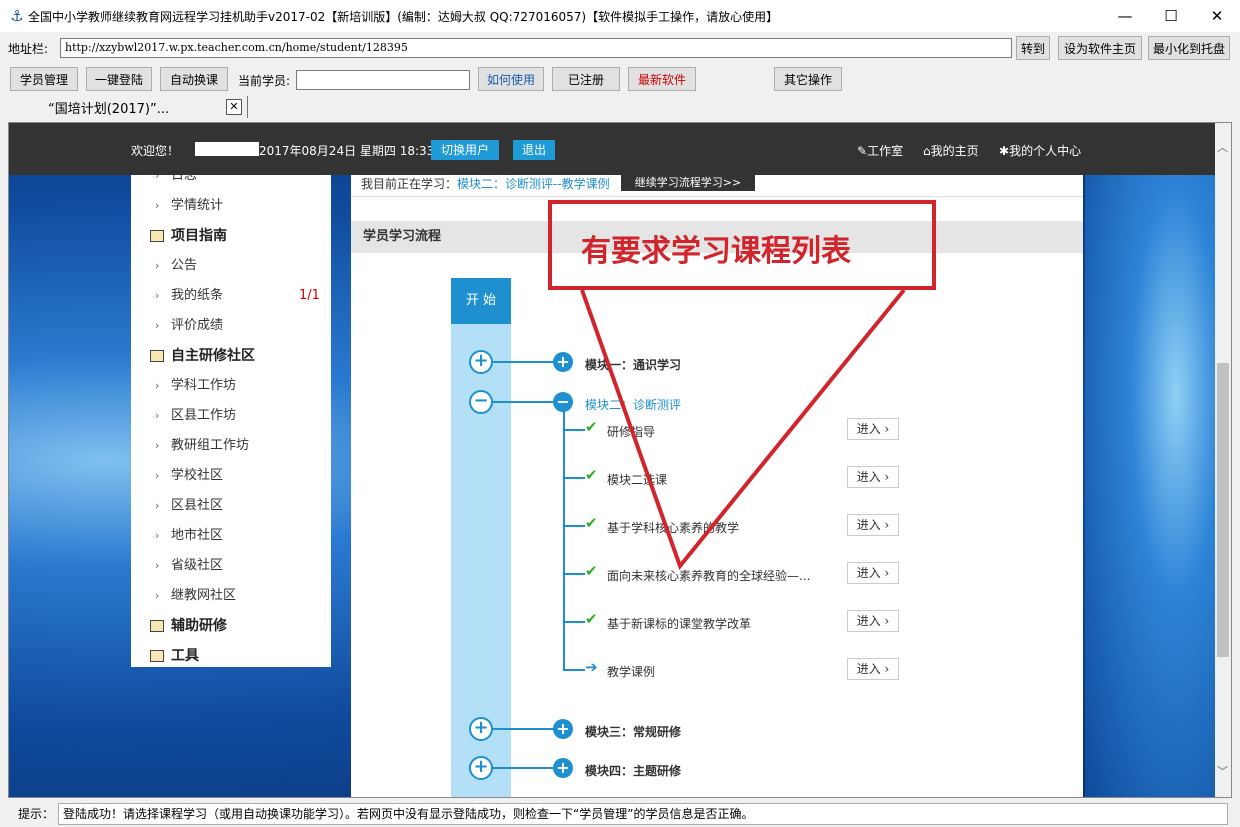  I want to click on redacted-username, so click(227, 149).